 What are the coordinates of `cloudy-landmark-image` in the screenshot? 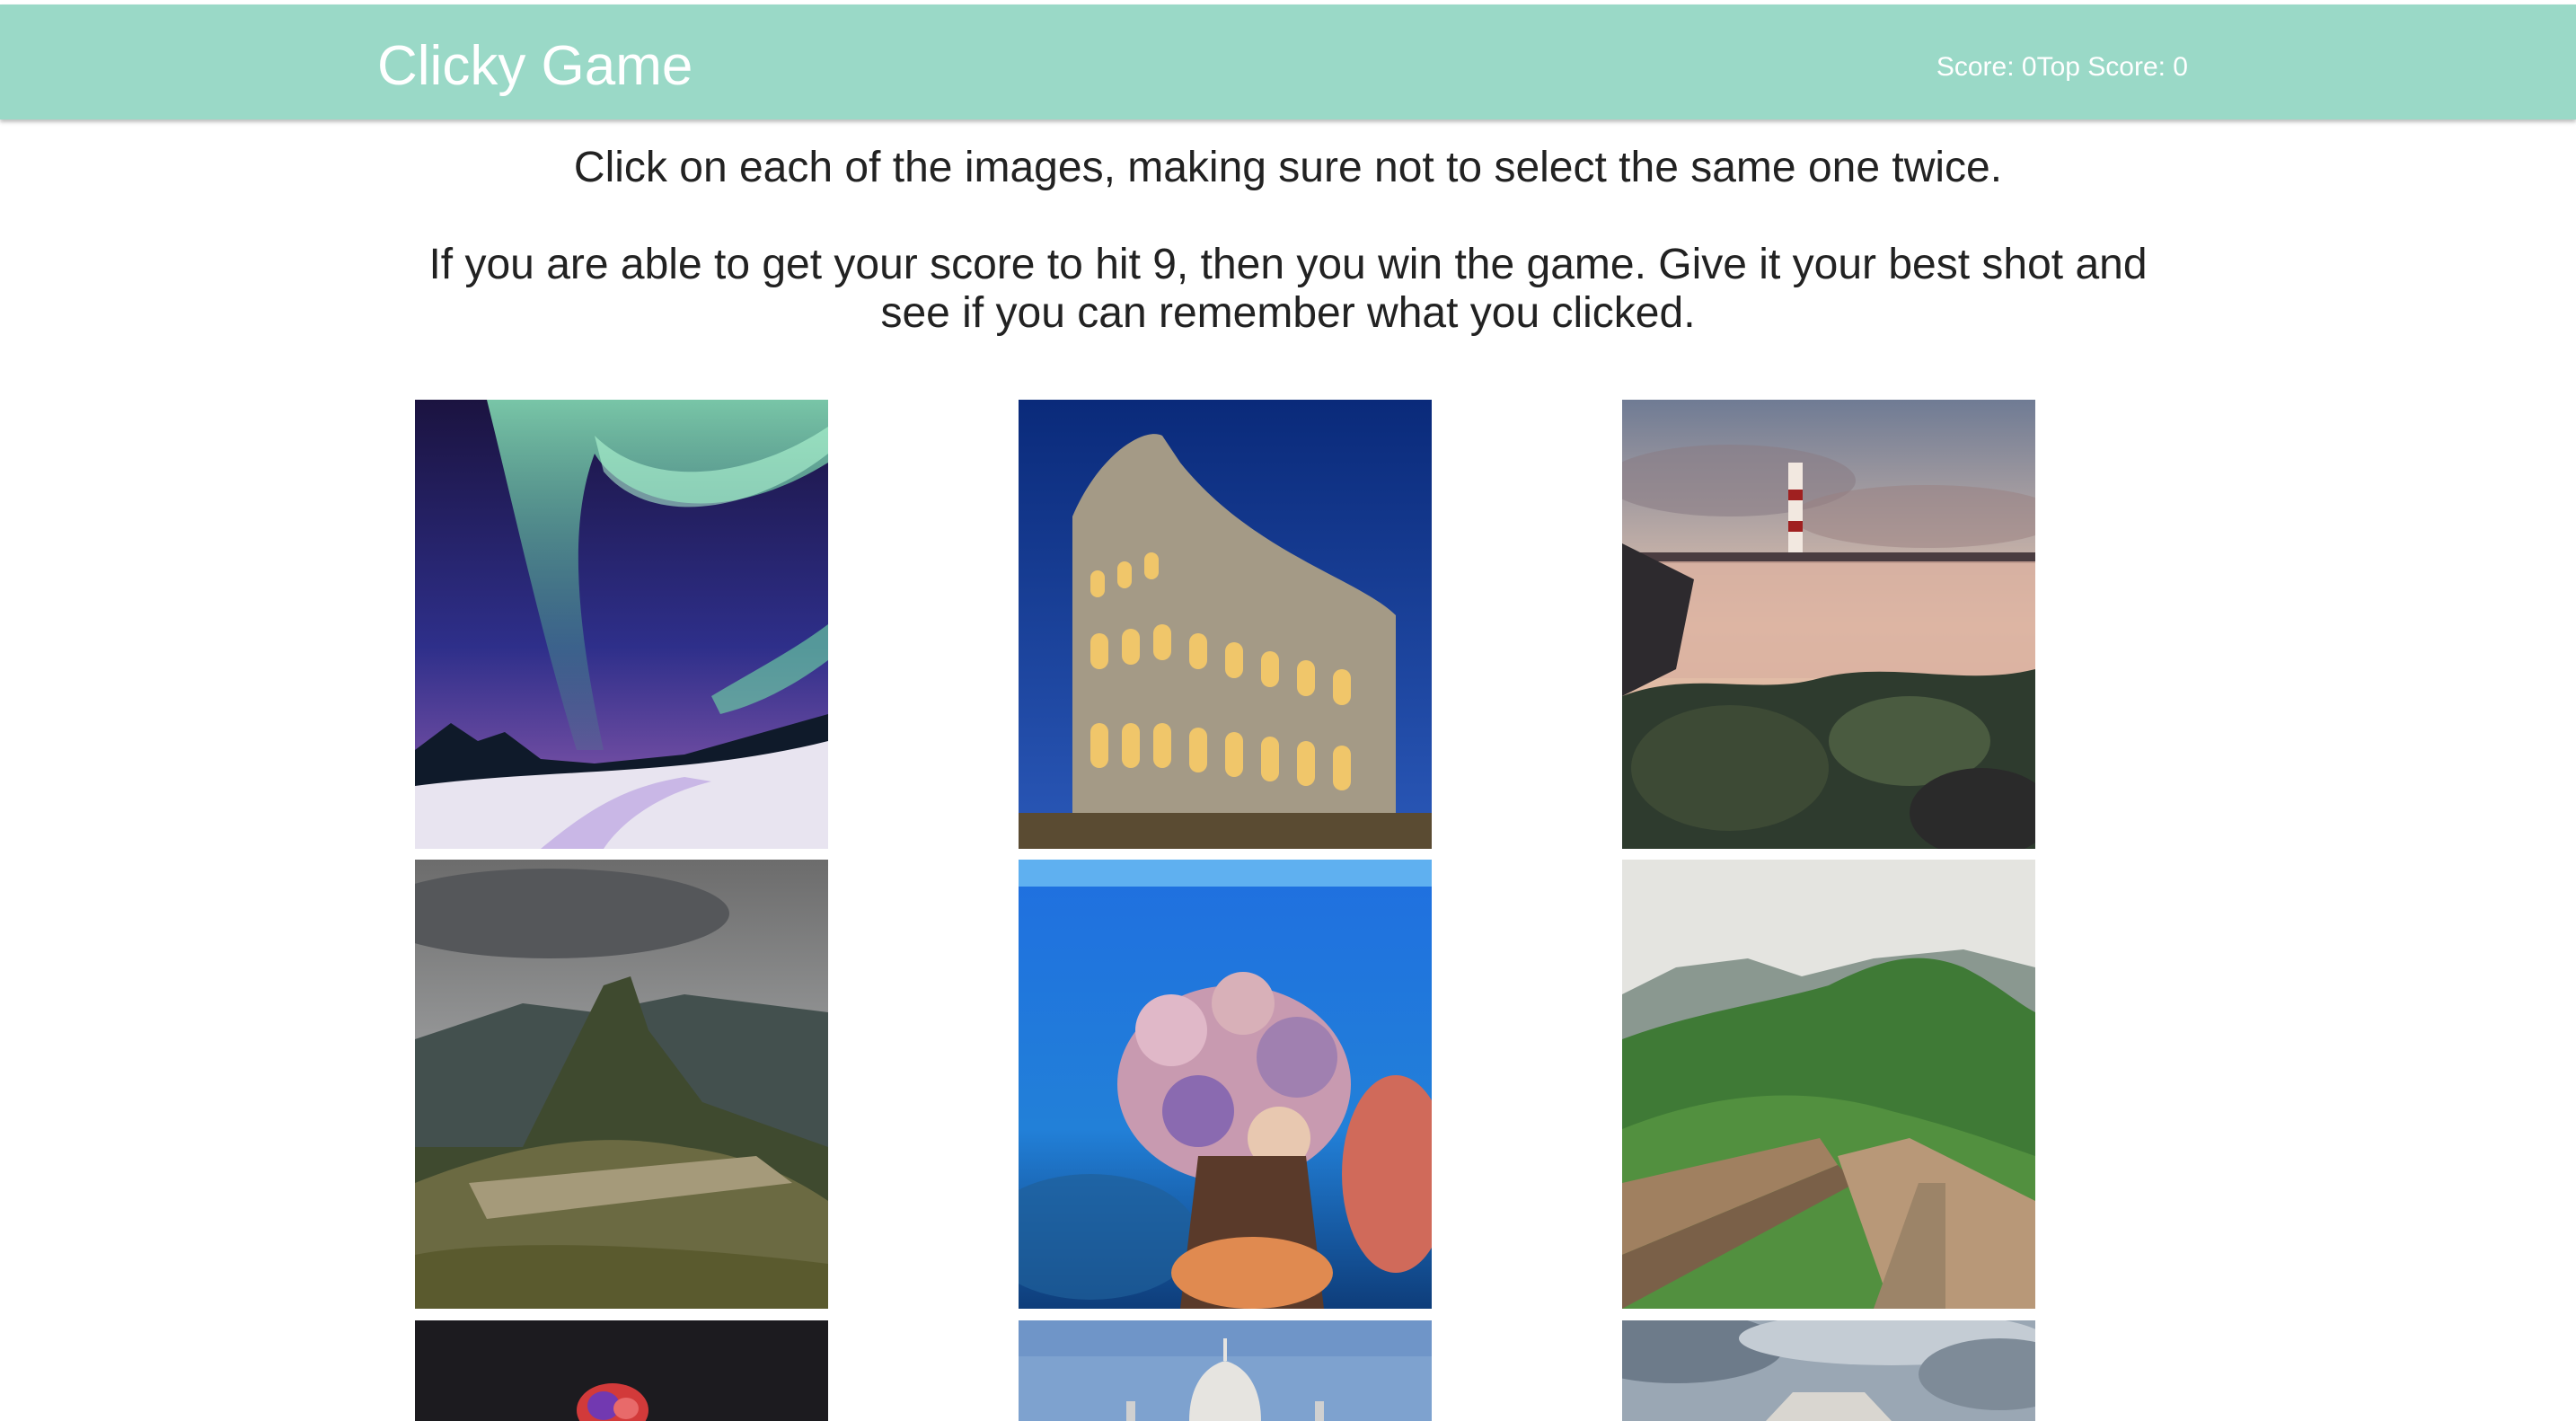 It's located at (1828, 1370).